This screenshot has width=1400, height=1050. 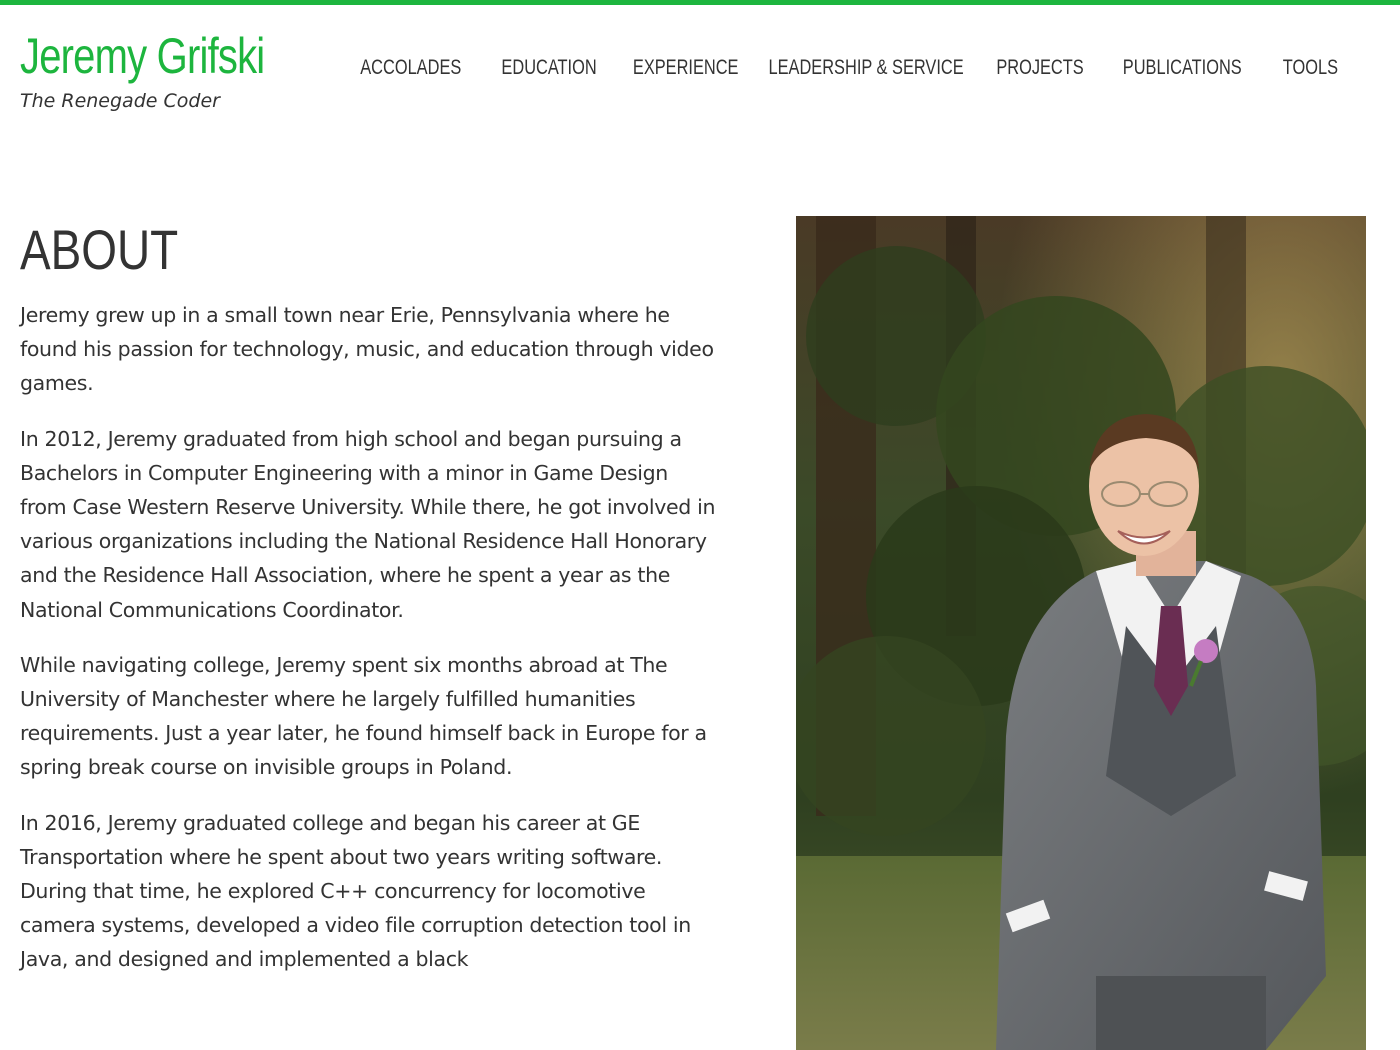 I want to click on nav-slot-experience: EXPERIENCE, so click(x=686, y=68).